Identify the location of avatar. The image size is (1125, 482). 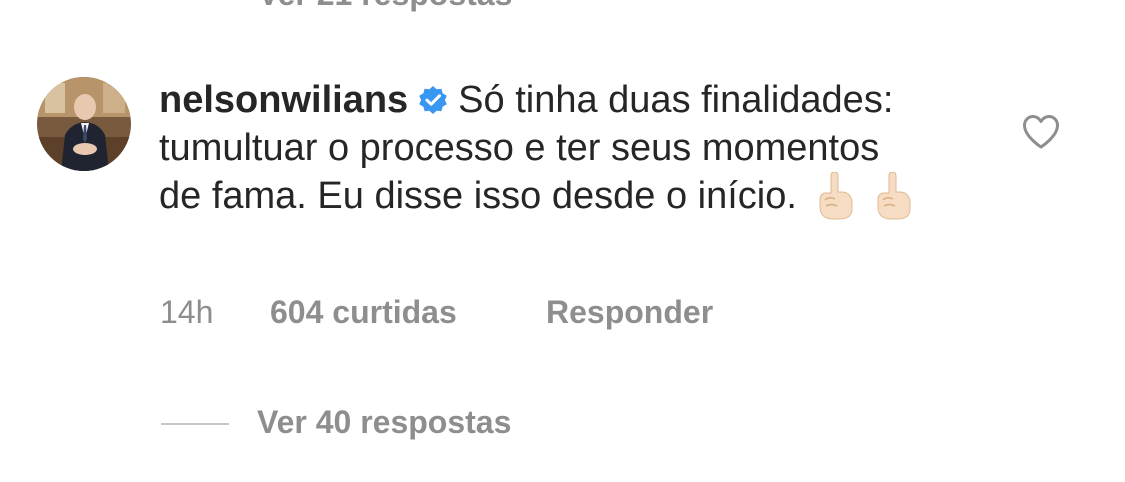
(84, 124).